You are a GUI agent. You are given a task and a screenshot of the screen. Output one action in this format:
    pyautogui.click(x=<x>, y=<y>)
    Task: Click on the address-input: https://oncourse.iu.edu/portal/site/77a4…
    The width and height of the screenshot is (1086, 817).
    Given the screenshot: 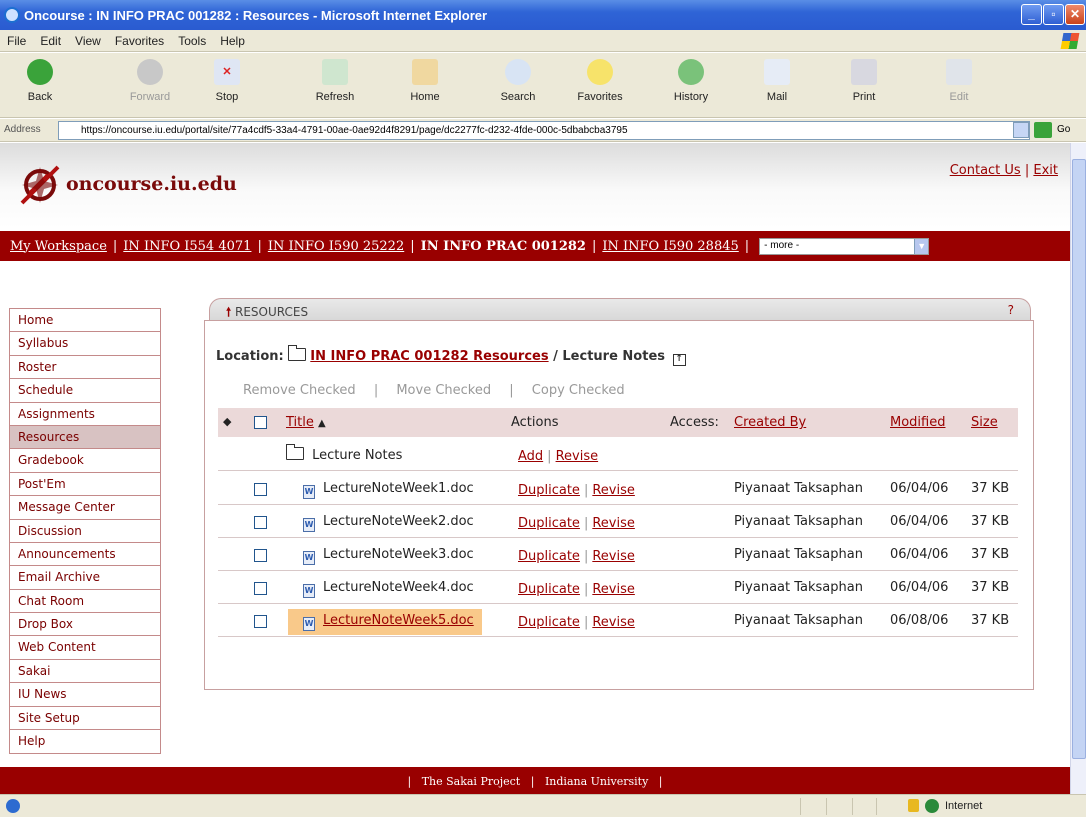 What is the action you would take?
    pyautogui.click(x=544, y=130)
    